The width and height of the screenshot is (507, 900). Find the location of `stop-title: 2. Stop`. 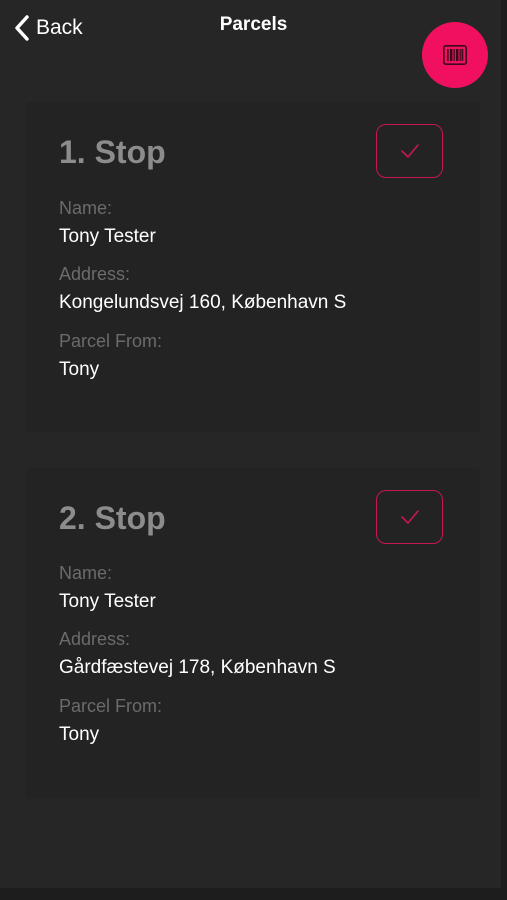

stop-title: 2. Stop is located at coordinates (112, 518).